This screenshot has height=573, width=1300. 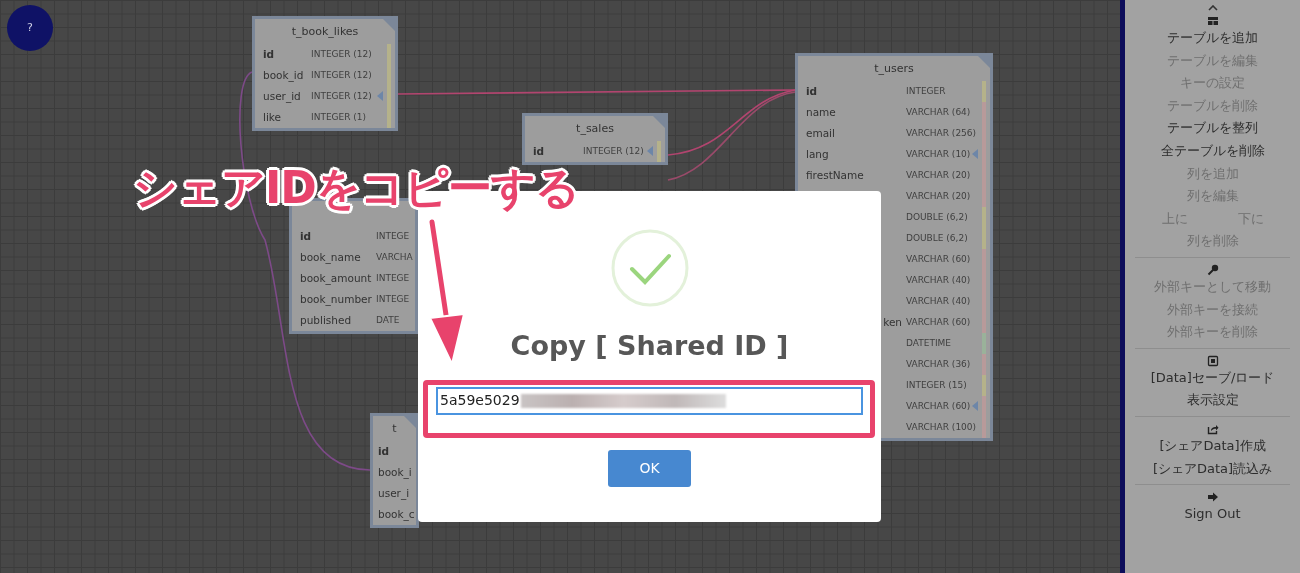 I want to click on menu-item: テーブルを追加, so click(x=1212, y=38).